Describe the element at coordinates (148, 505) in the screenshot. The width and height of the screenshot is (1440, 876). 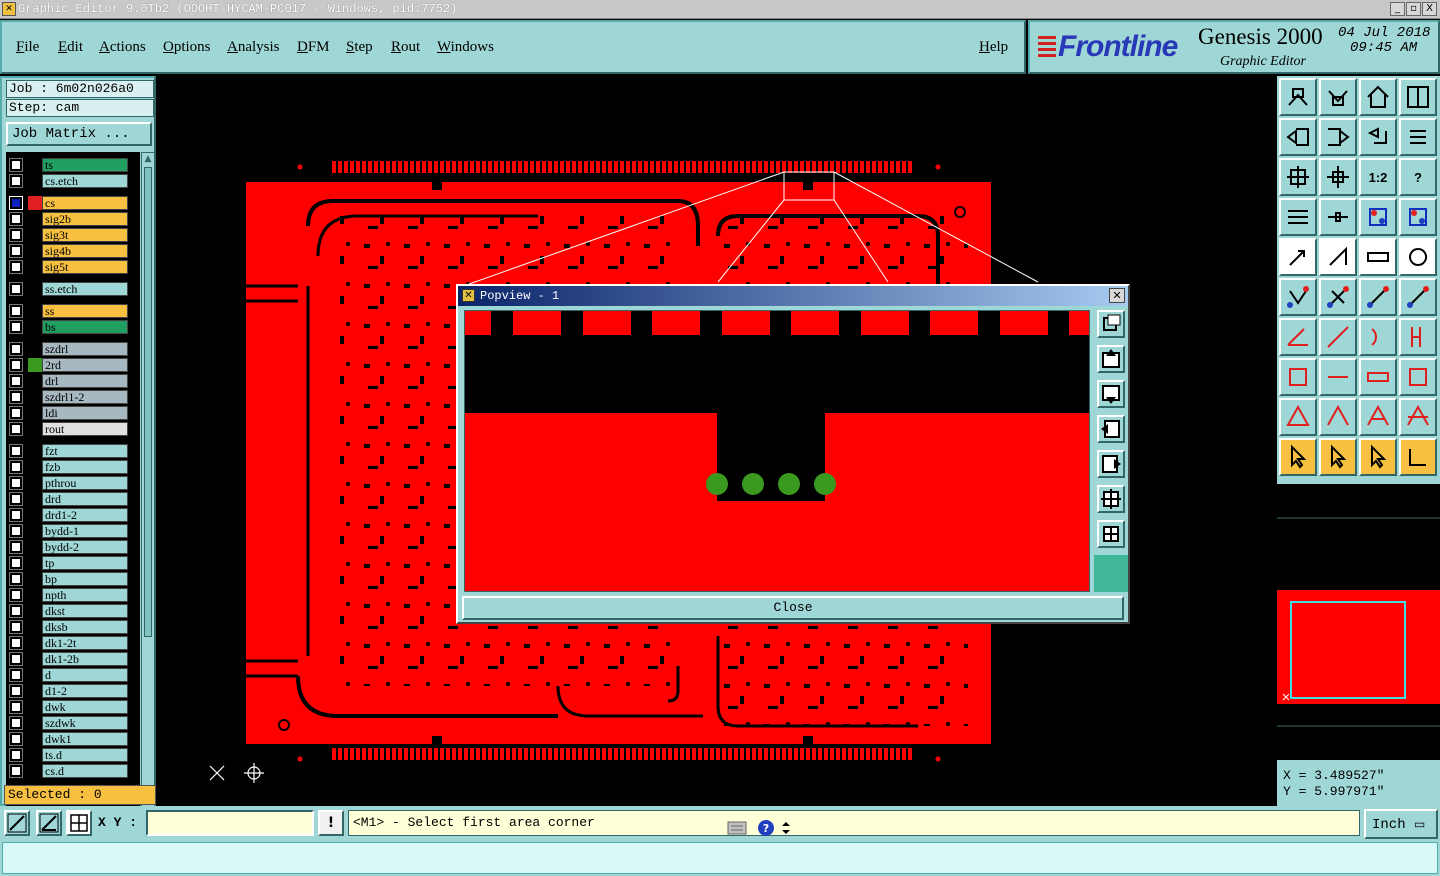
I see `layer-scrollbar: ▲ ▼` at that location.